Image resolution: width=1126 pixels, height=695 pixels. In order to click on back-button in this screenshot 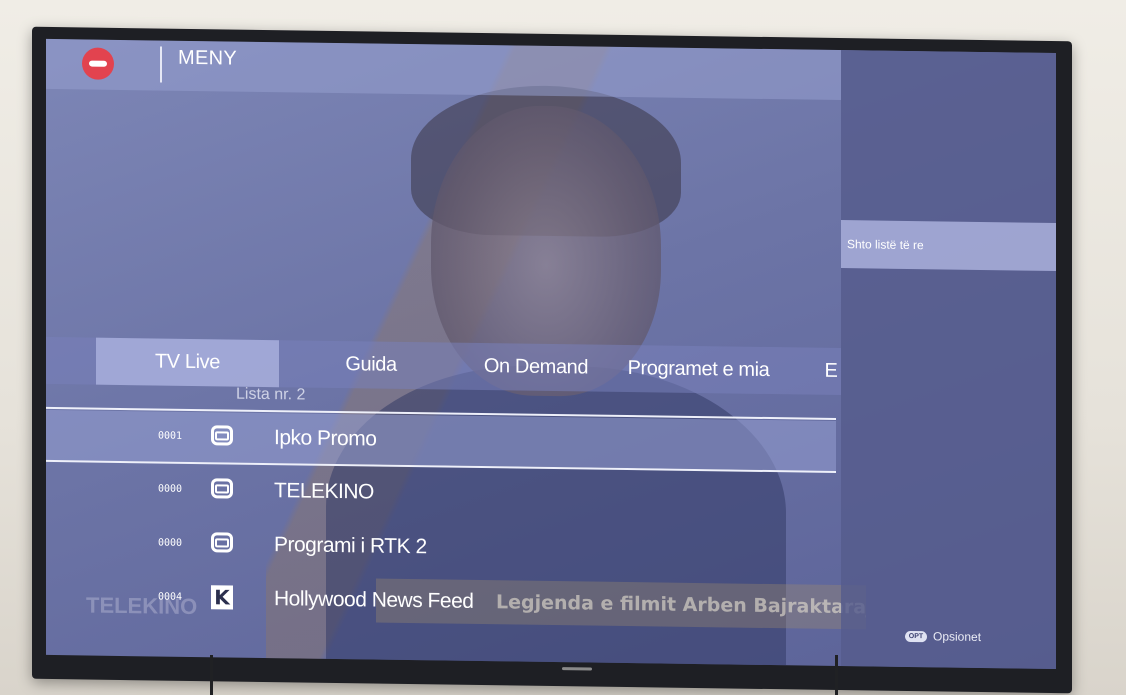, I will do `click(98, 63)`.